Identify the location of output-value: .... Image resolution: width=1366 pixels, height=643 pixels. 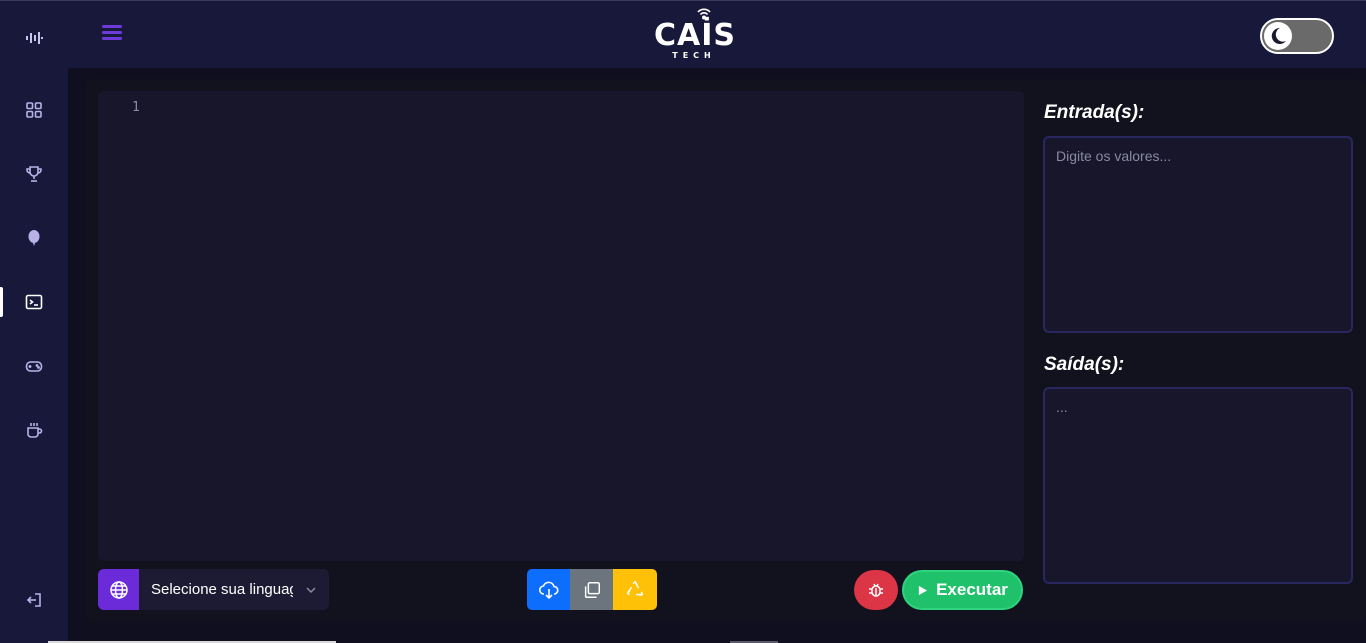
(1062, 407).